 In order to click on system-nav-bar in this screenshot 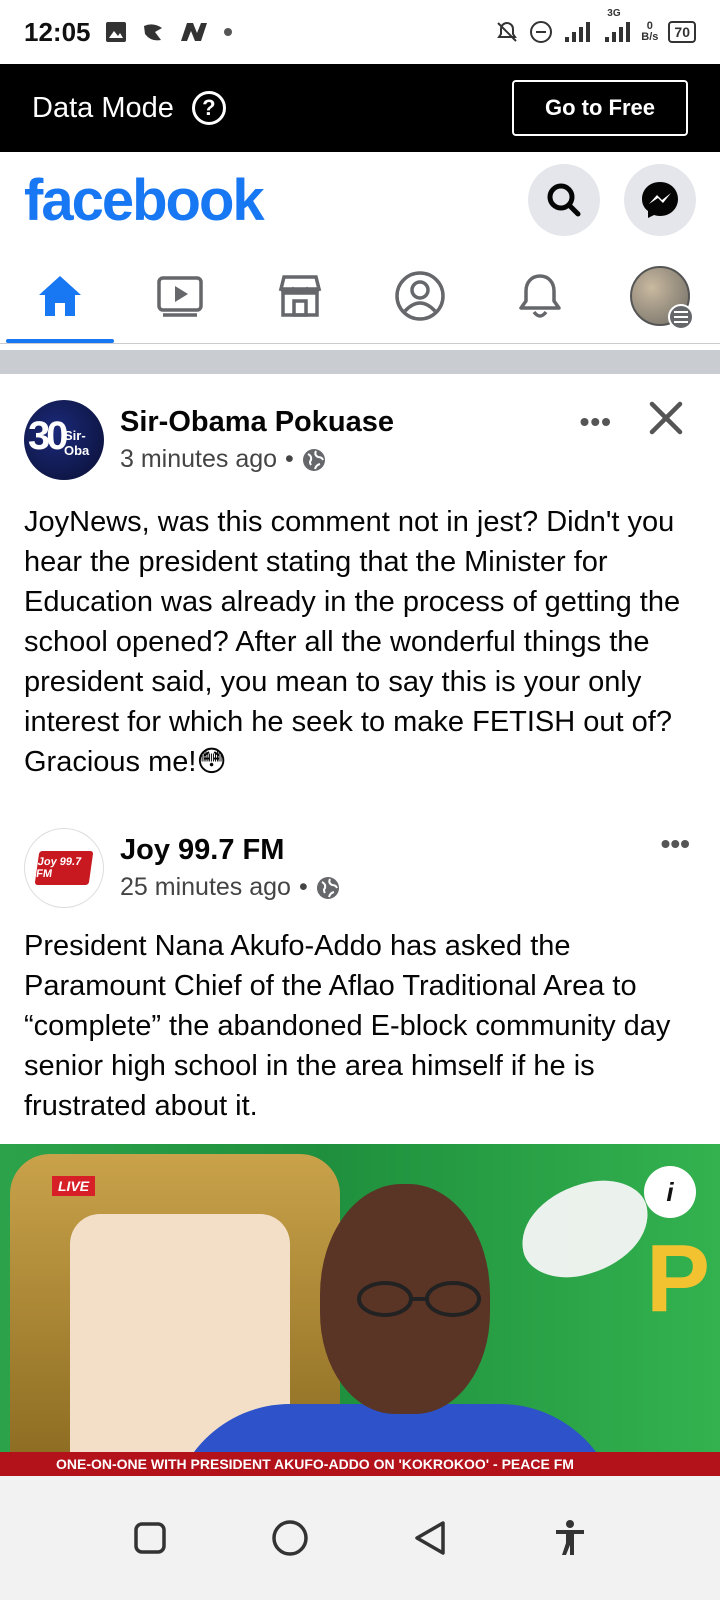, I will do `click(360, 1538)`.